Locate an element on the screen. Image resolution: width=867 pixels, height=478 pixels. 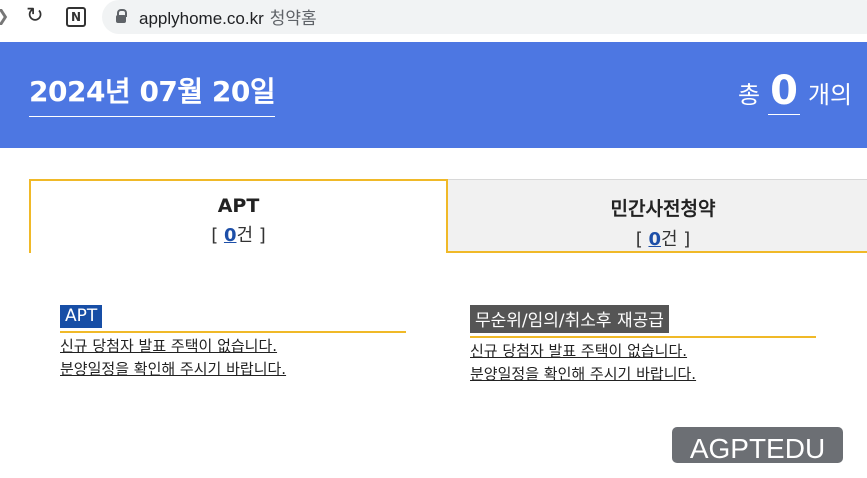
naver-extension-icon: N is located at coordinates (76, 17).